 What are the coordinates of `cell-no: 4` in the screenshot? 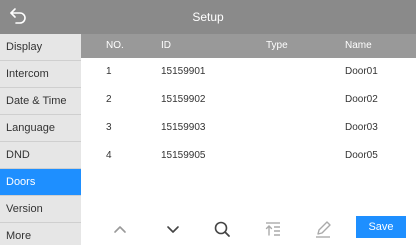 It's located at (109, 155).